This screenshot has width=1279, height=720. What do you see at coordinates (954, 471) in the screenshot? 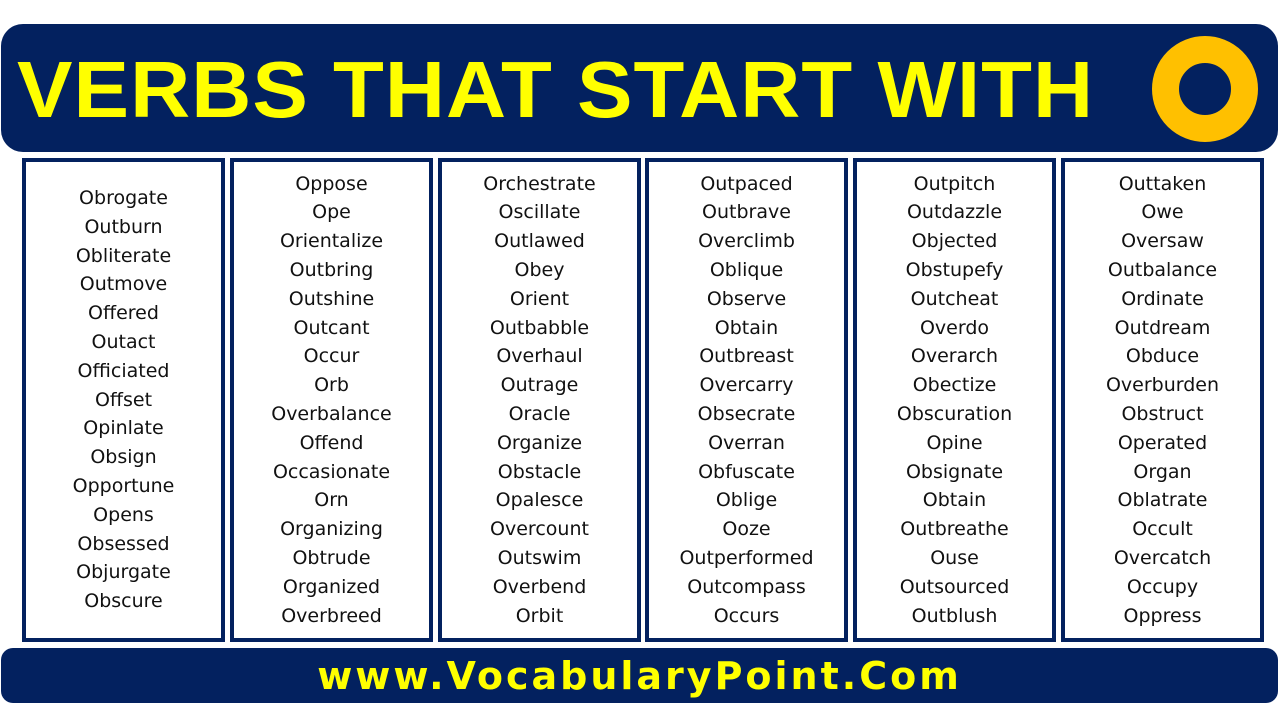
I see `verb-item: Obsignate` at bounding box center [954, 471].